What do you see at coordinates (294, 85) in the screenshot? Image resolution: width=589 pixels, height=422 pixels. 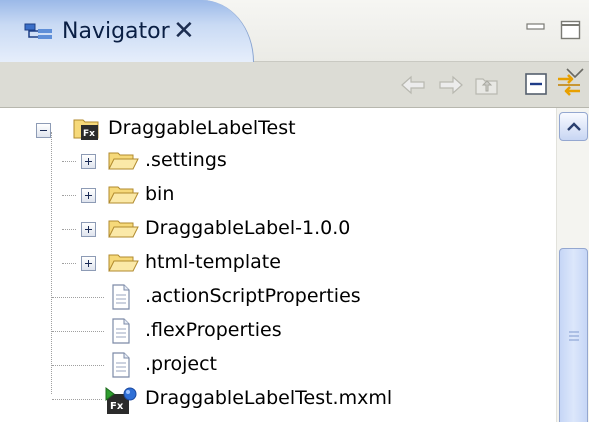 I see `view-toolbar` at bounding box center [294, 85].